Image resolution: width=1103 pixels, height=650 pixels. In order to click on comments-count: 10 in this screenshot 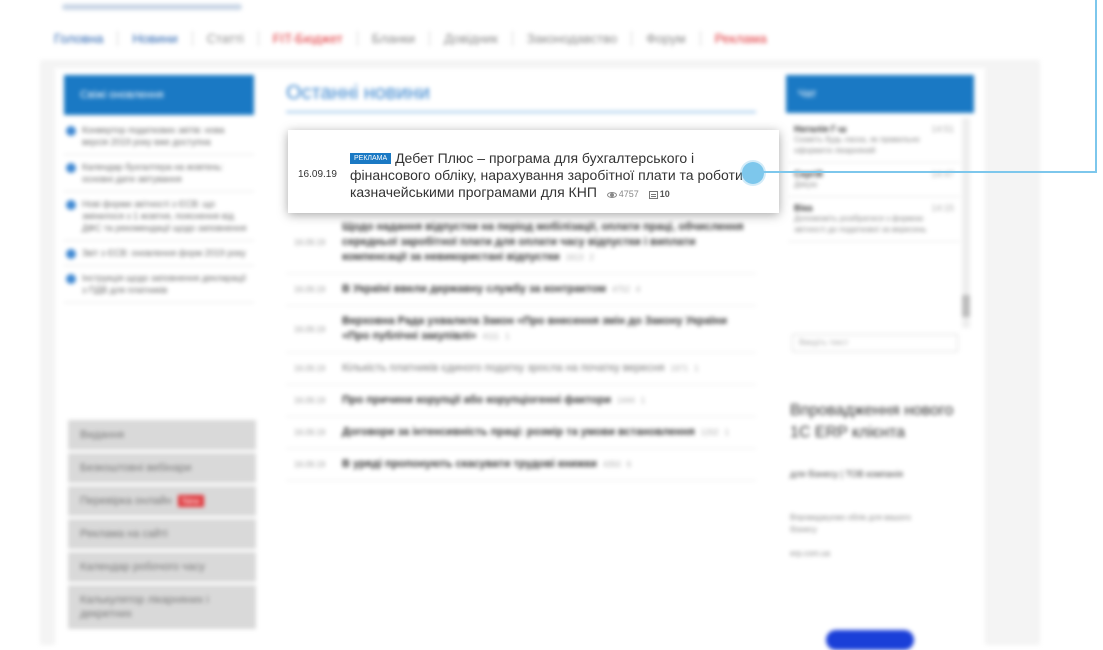, I will do `click(664, 194)`.